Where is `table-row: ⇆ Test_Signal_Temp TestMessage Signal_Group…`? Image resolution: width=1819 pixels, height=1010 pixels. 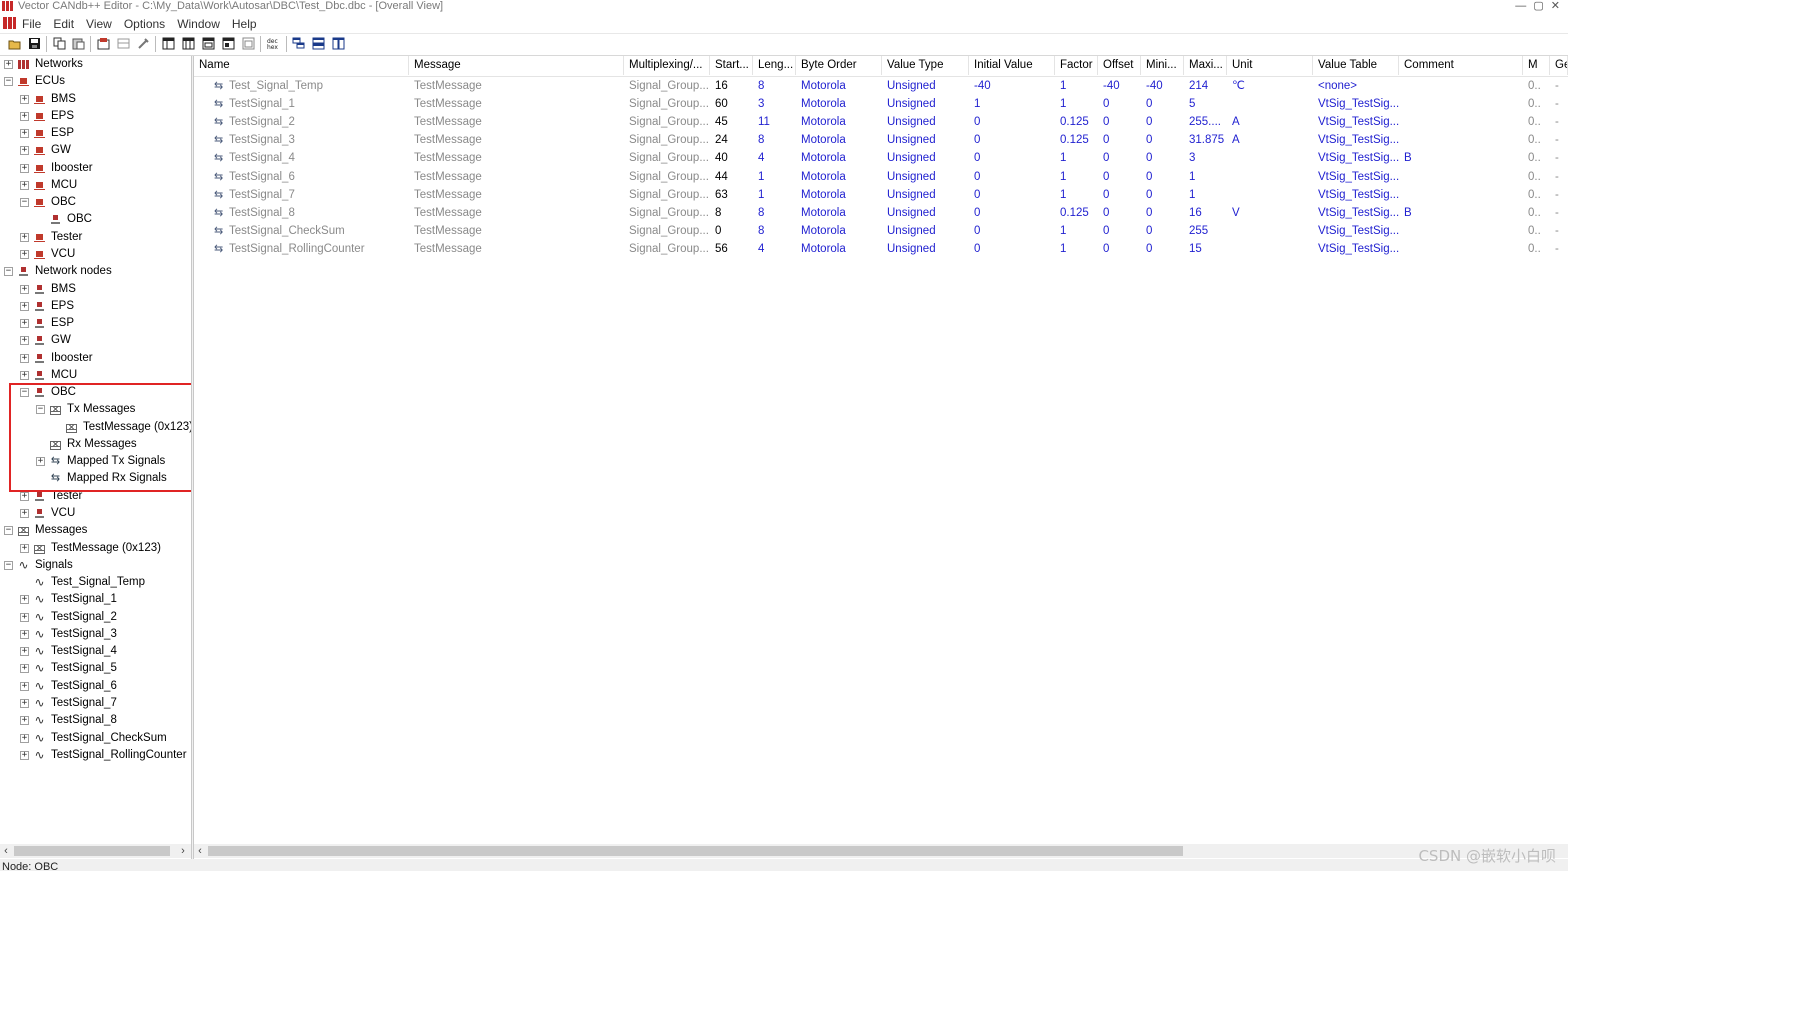 table-row: ⇆ Test_Signal_Temp TestMessage Signal_Group… is located at coordinates (881, 86).